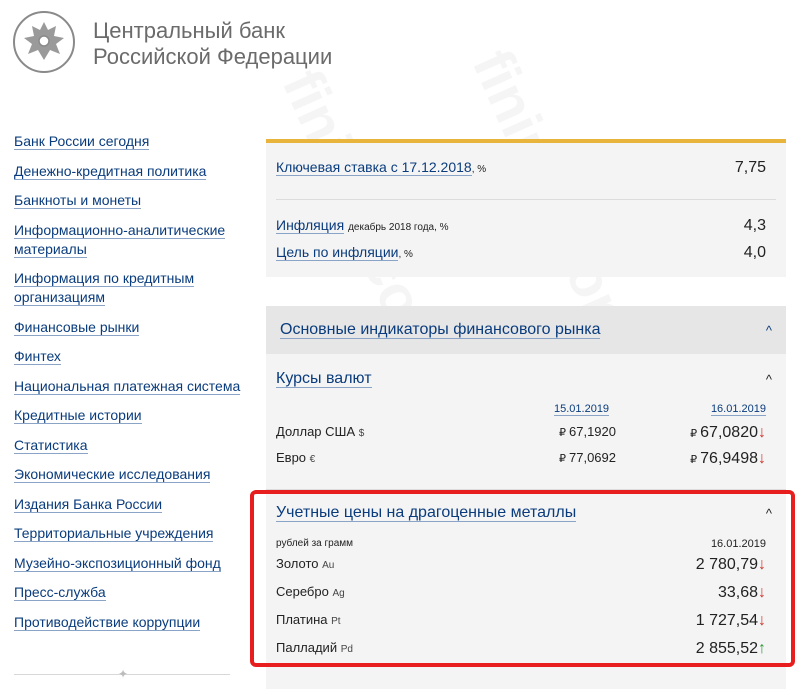 The height and width of the screenshot is (689, 800). Describe the element at coordinates (129, 504) in the screenshot. I see `nav-publications: Издания Банка России` at that location.